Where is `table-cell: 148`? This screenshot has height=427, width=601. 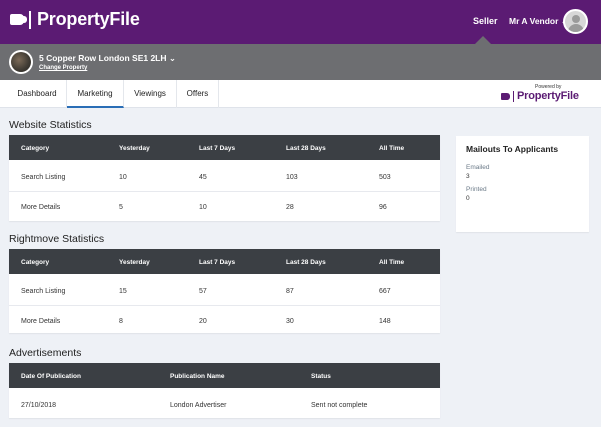
table-cell: 148 is located at coordinates (385, 321).